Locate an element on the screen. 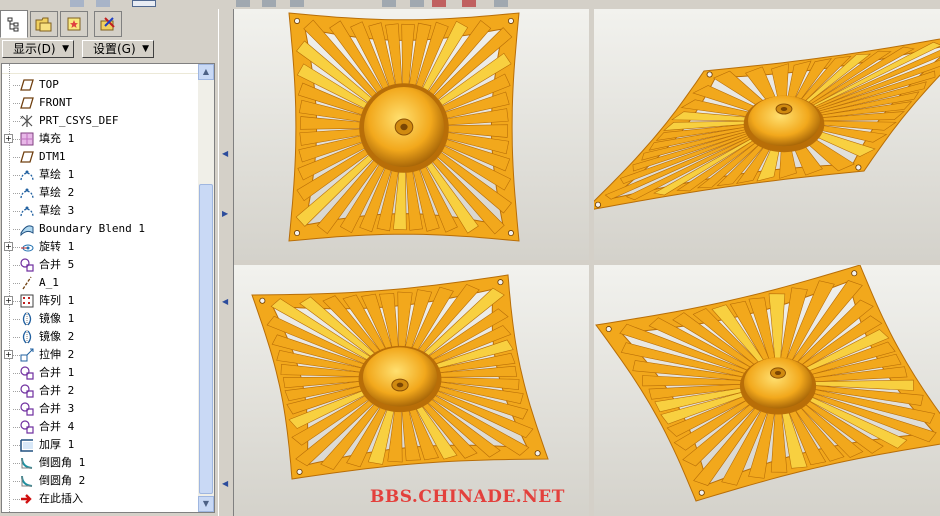 The image size is (940, 516). tree-vertical-scrollbar: ▲ ▼ is located at coordinates (206, 288).